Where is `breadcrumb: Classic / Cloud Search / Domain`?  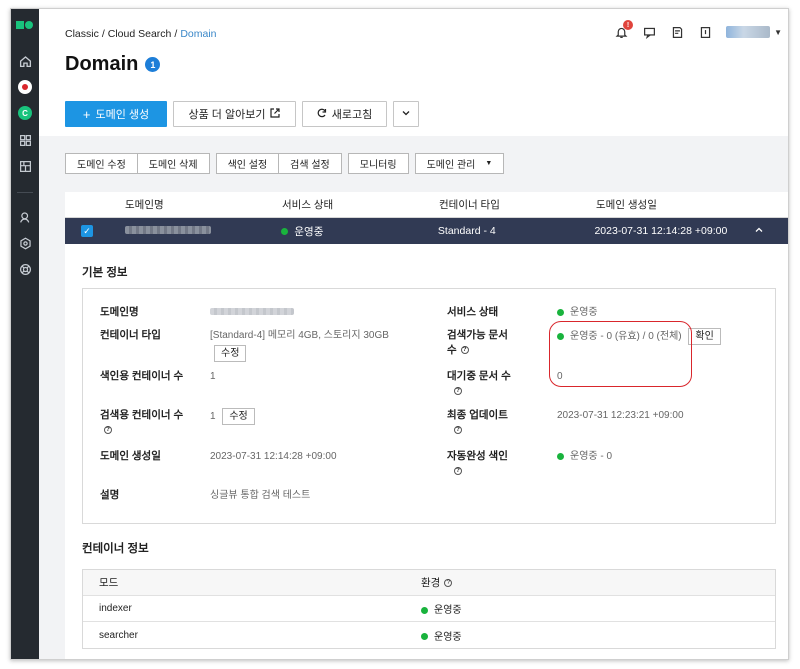 breadcrumb: Classic / Cloud Search / Domain is located at coordinates (141, 34).